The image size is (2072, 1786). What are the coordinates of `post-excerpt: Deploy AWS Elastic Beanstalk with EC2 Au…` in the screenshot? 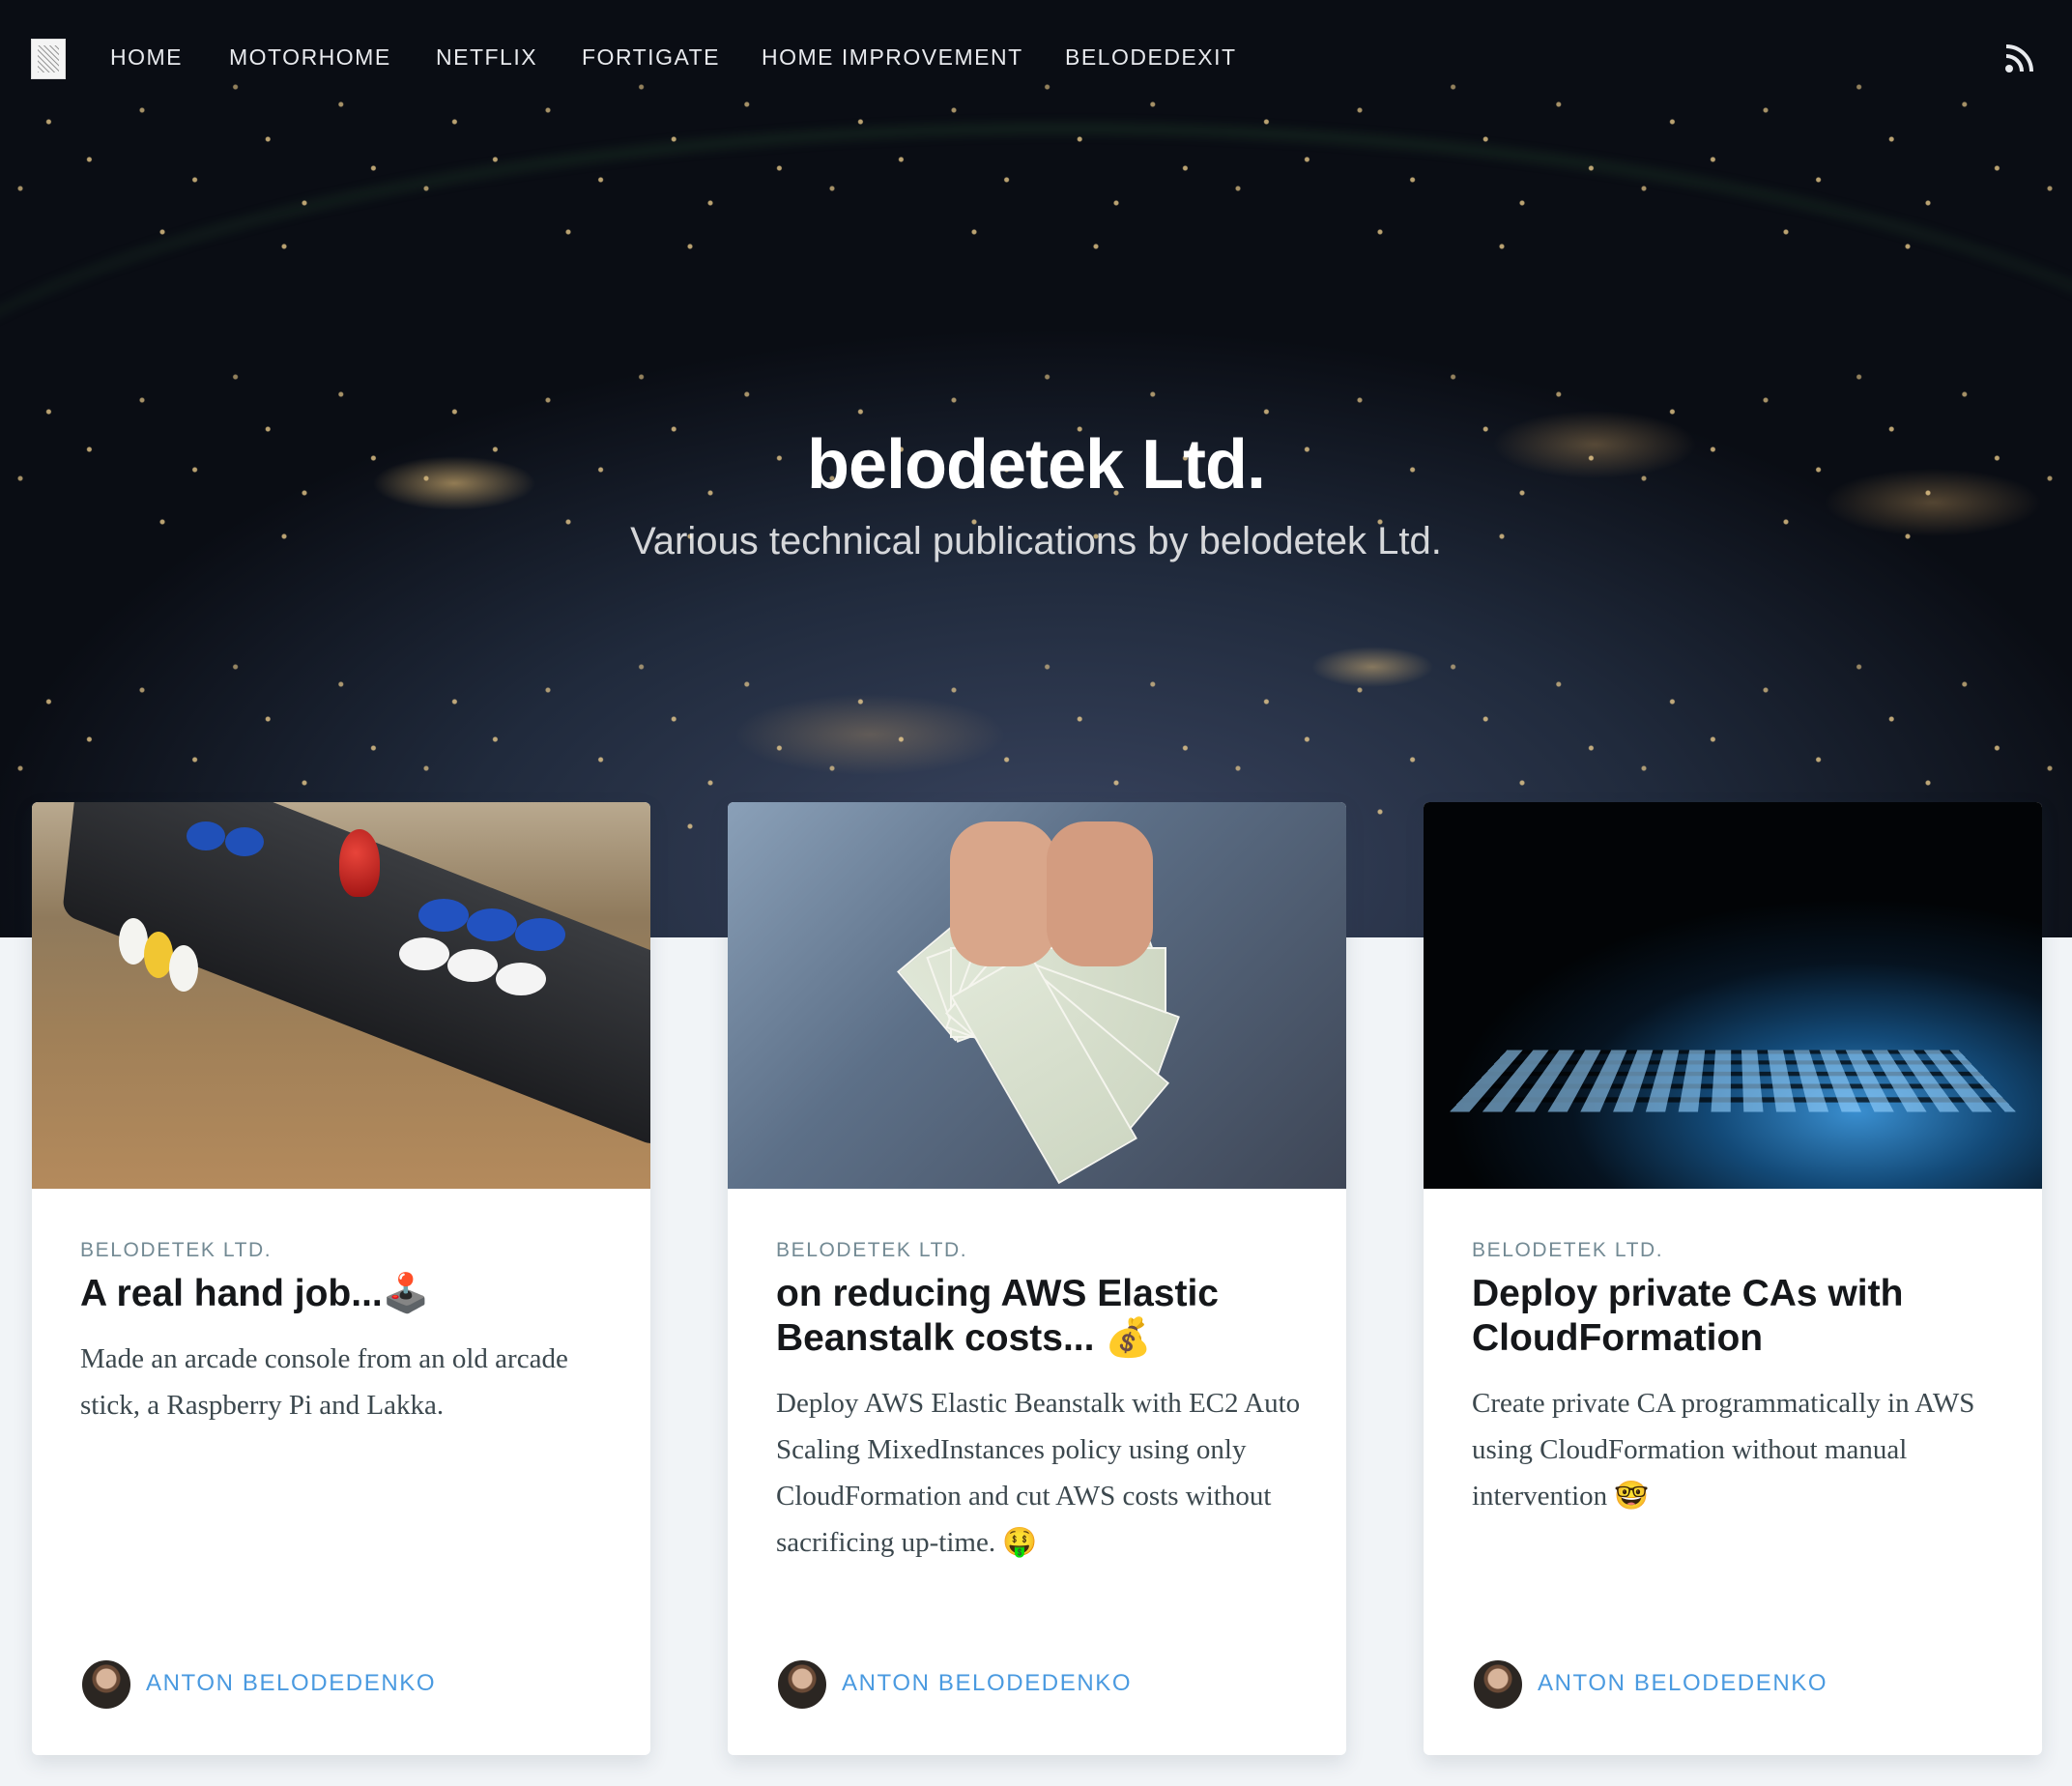 It's located at (1046, 1473).